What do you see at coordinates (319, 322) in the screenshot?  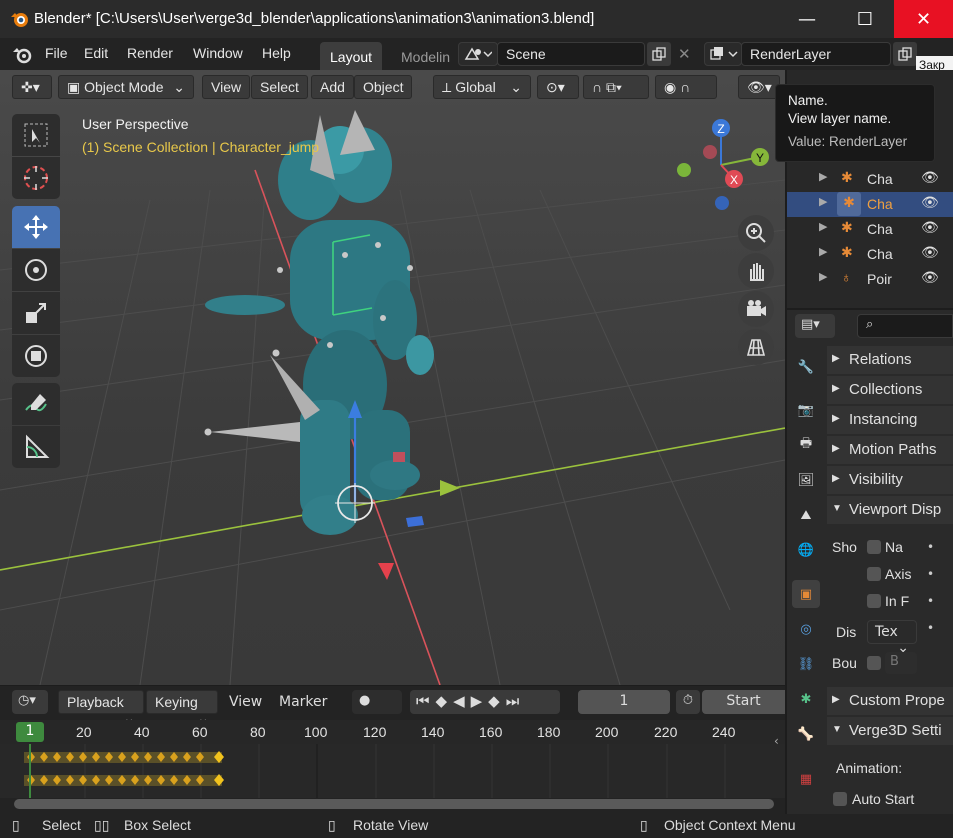 I see `character-model` at bounding box center [319, 322].